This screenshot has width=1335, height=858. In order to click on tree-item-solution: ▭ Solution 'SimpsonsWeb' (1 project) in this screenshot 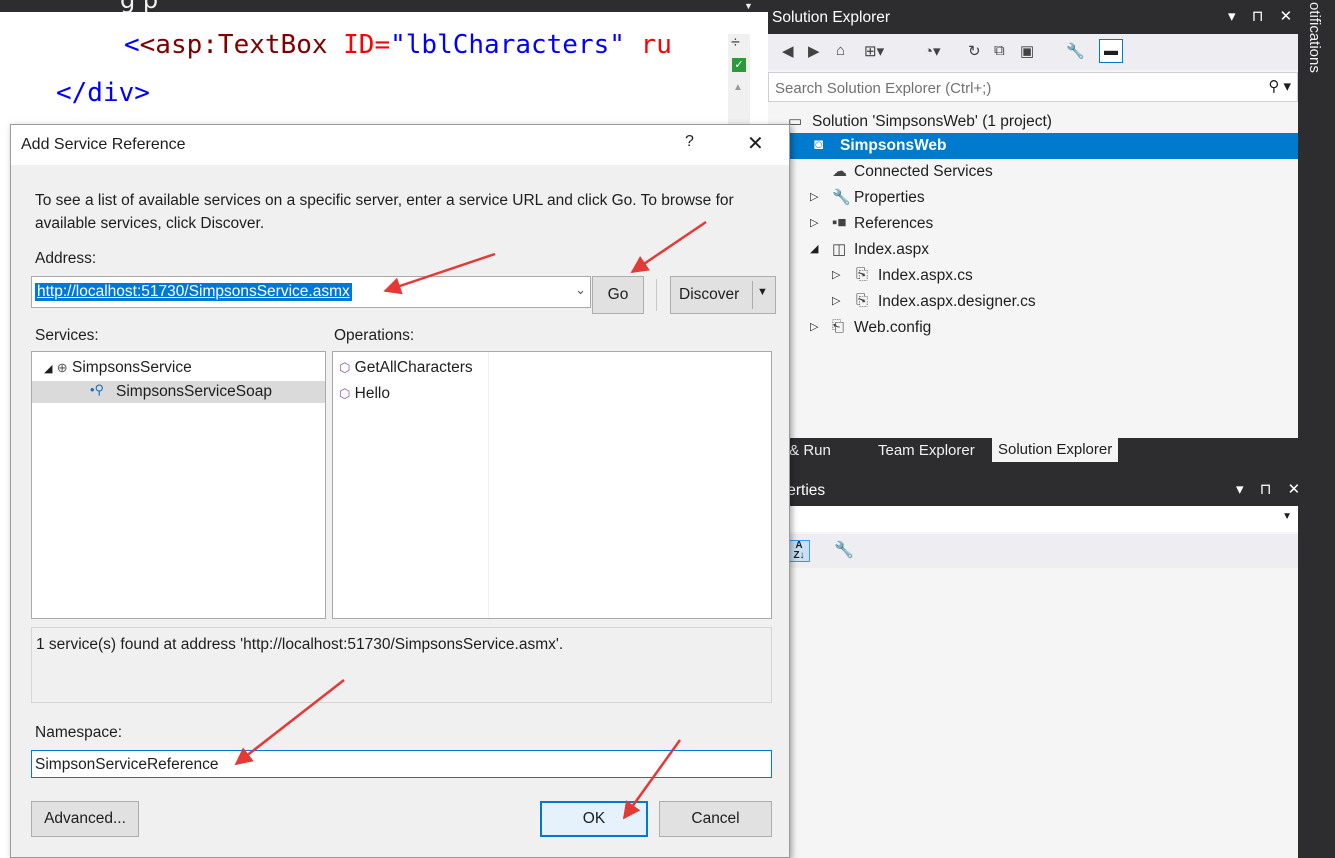, I will do `click(1033, 122)`.